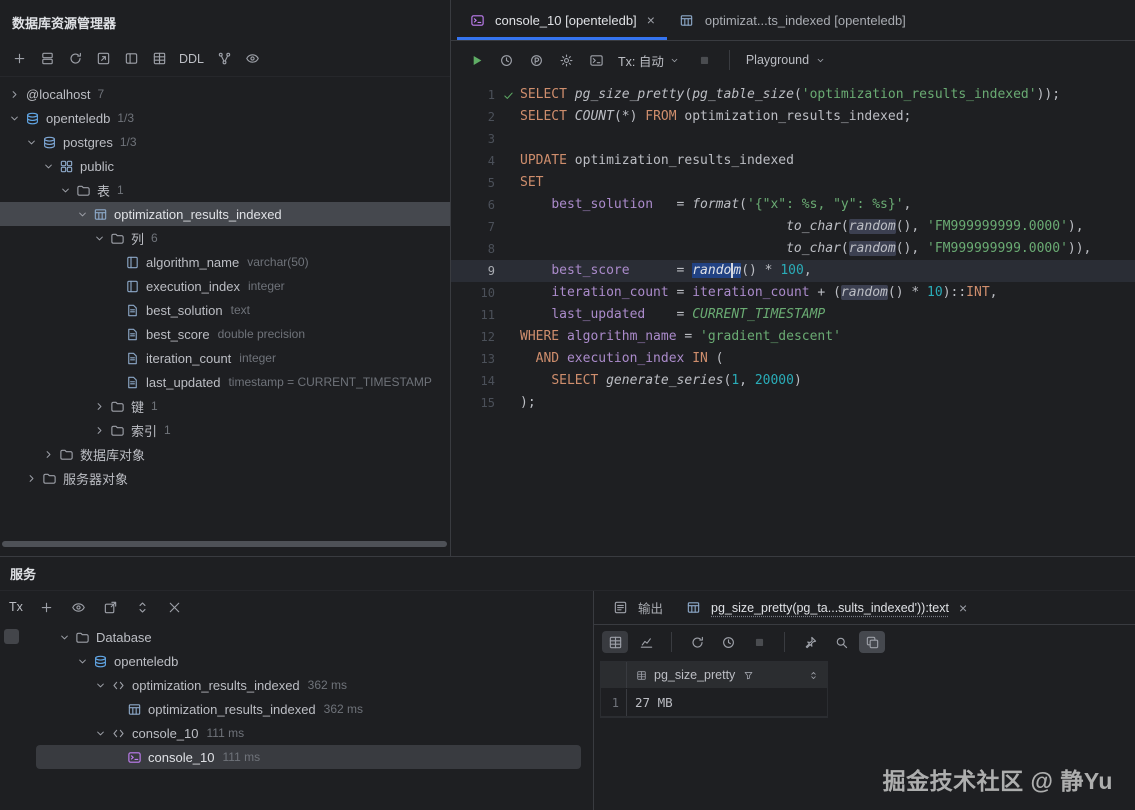  What do you see at coordinates (225, 118) in the screenshot?
I see `explorer-tree-item: openteledb 1/3` at bounding box center [225, 118].